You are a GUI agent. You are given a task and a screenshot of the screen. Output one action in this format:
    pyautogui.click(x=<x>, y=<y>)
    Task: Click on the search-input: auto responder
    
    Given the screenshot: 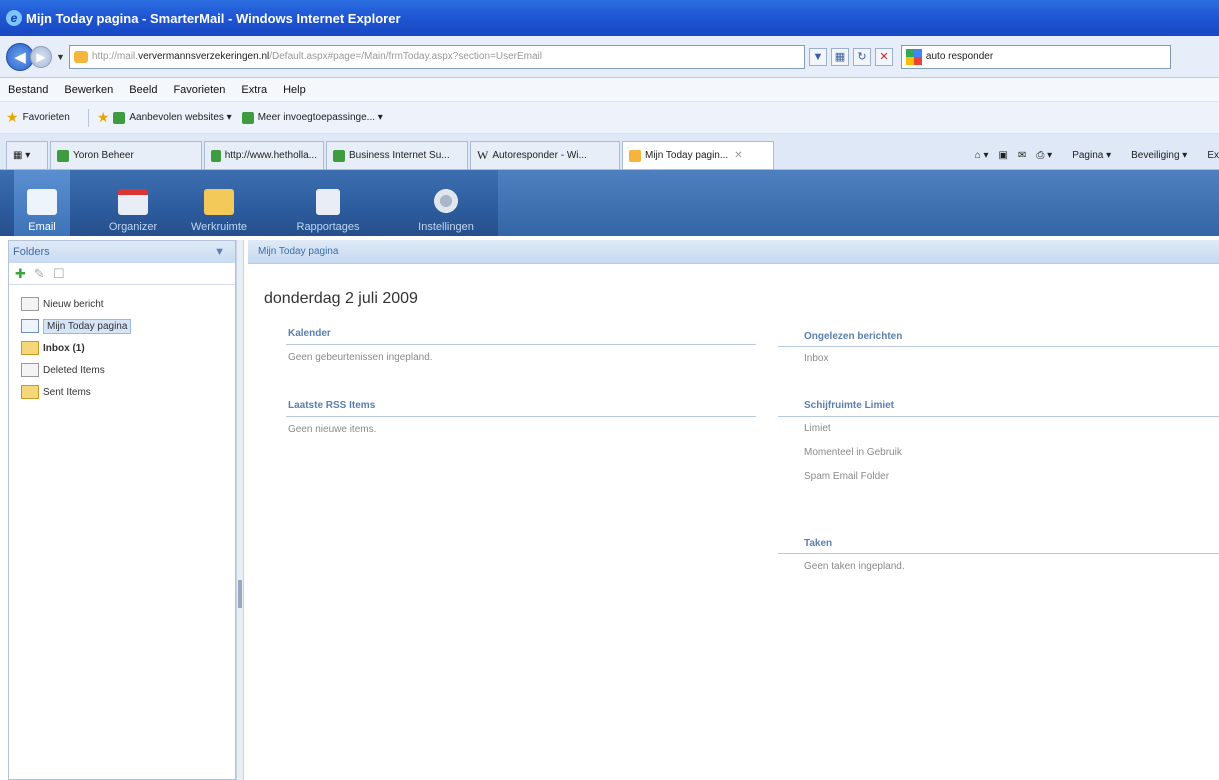 What is the action you would take?
    pyautogui.click(x=1035, y=56)
    